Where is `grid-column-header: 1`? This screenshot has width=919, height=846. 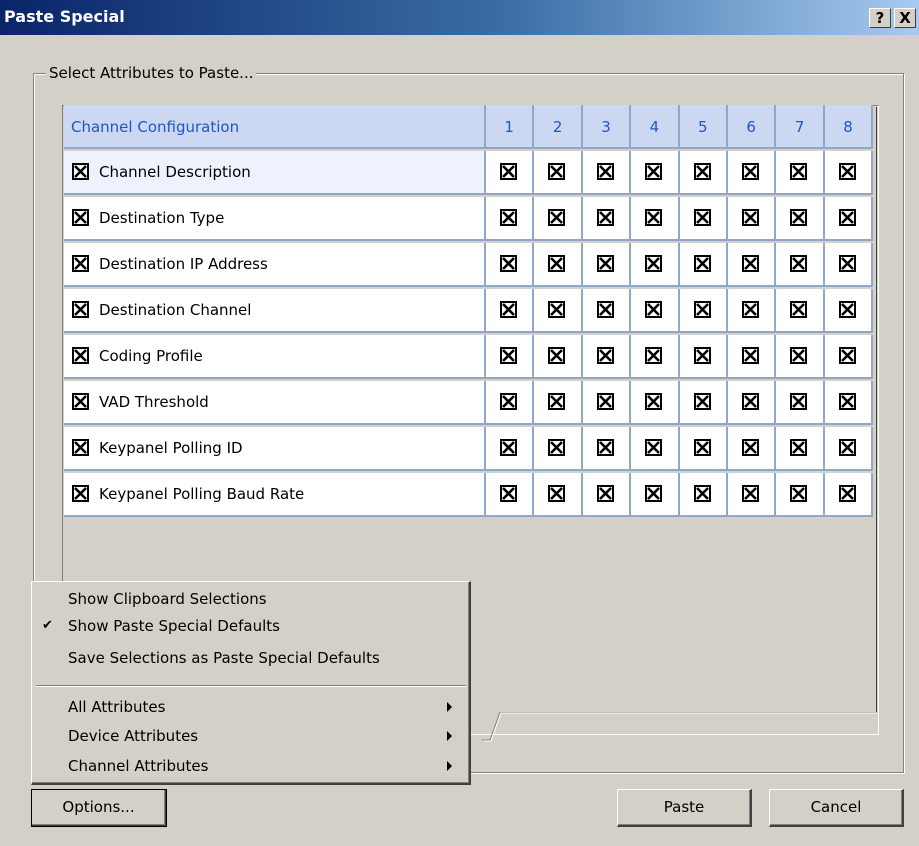 grid-column-header: 1 is located at coordinates (510, 127).